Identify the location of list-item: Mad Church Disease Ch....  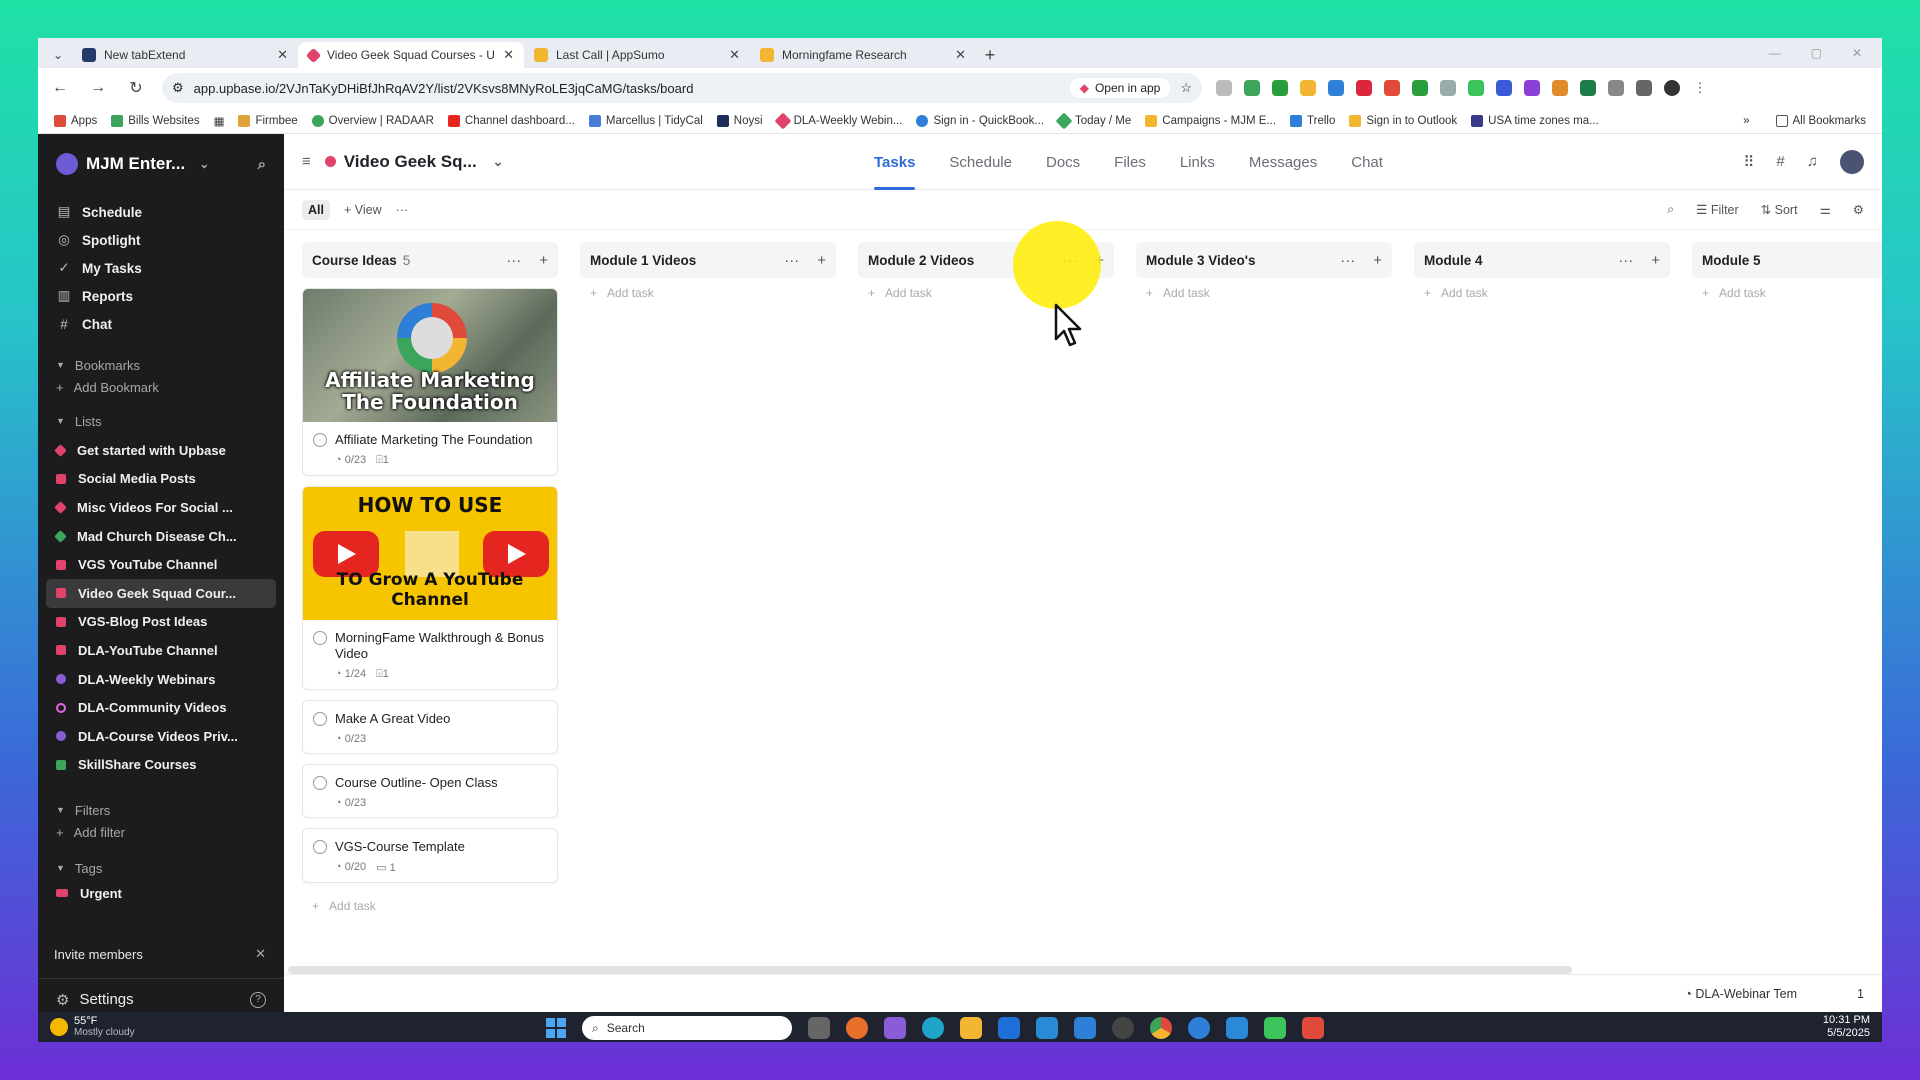
(161, 536).